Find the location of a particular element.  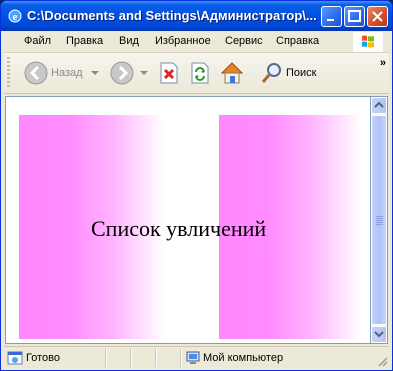

back-button-label: Назад is located at coordinates (67, 73).